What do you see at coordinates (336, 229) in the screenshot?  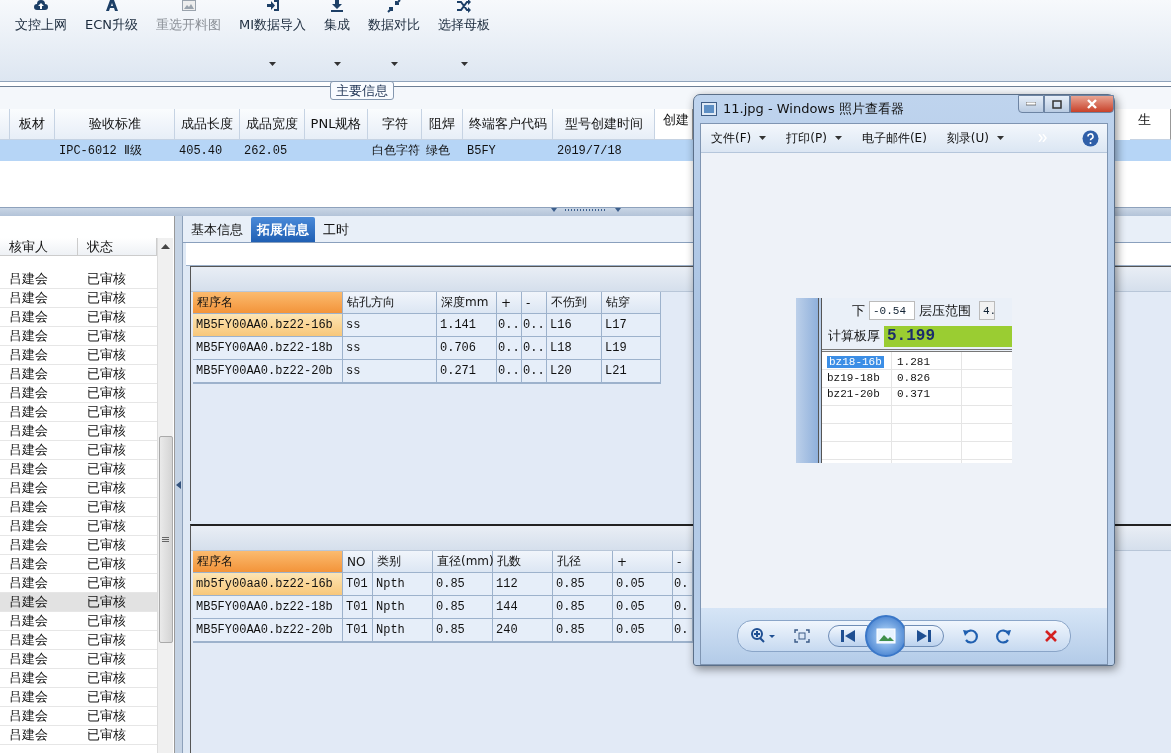 I see `tab: 工时` at bounding box center [336, 229].